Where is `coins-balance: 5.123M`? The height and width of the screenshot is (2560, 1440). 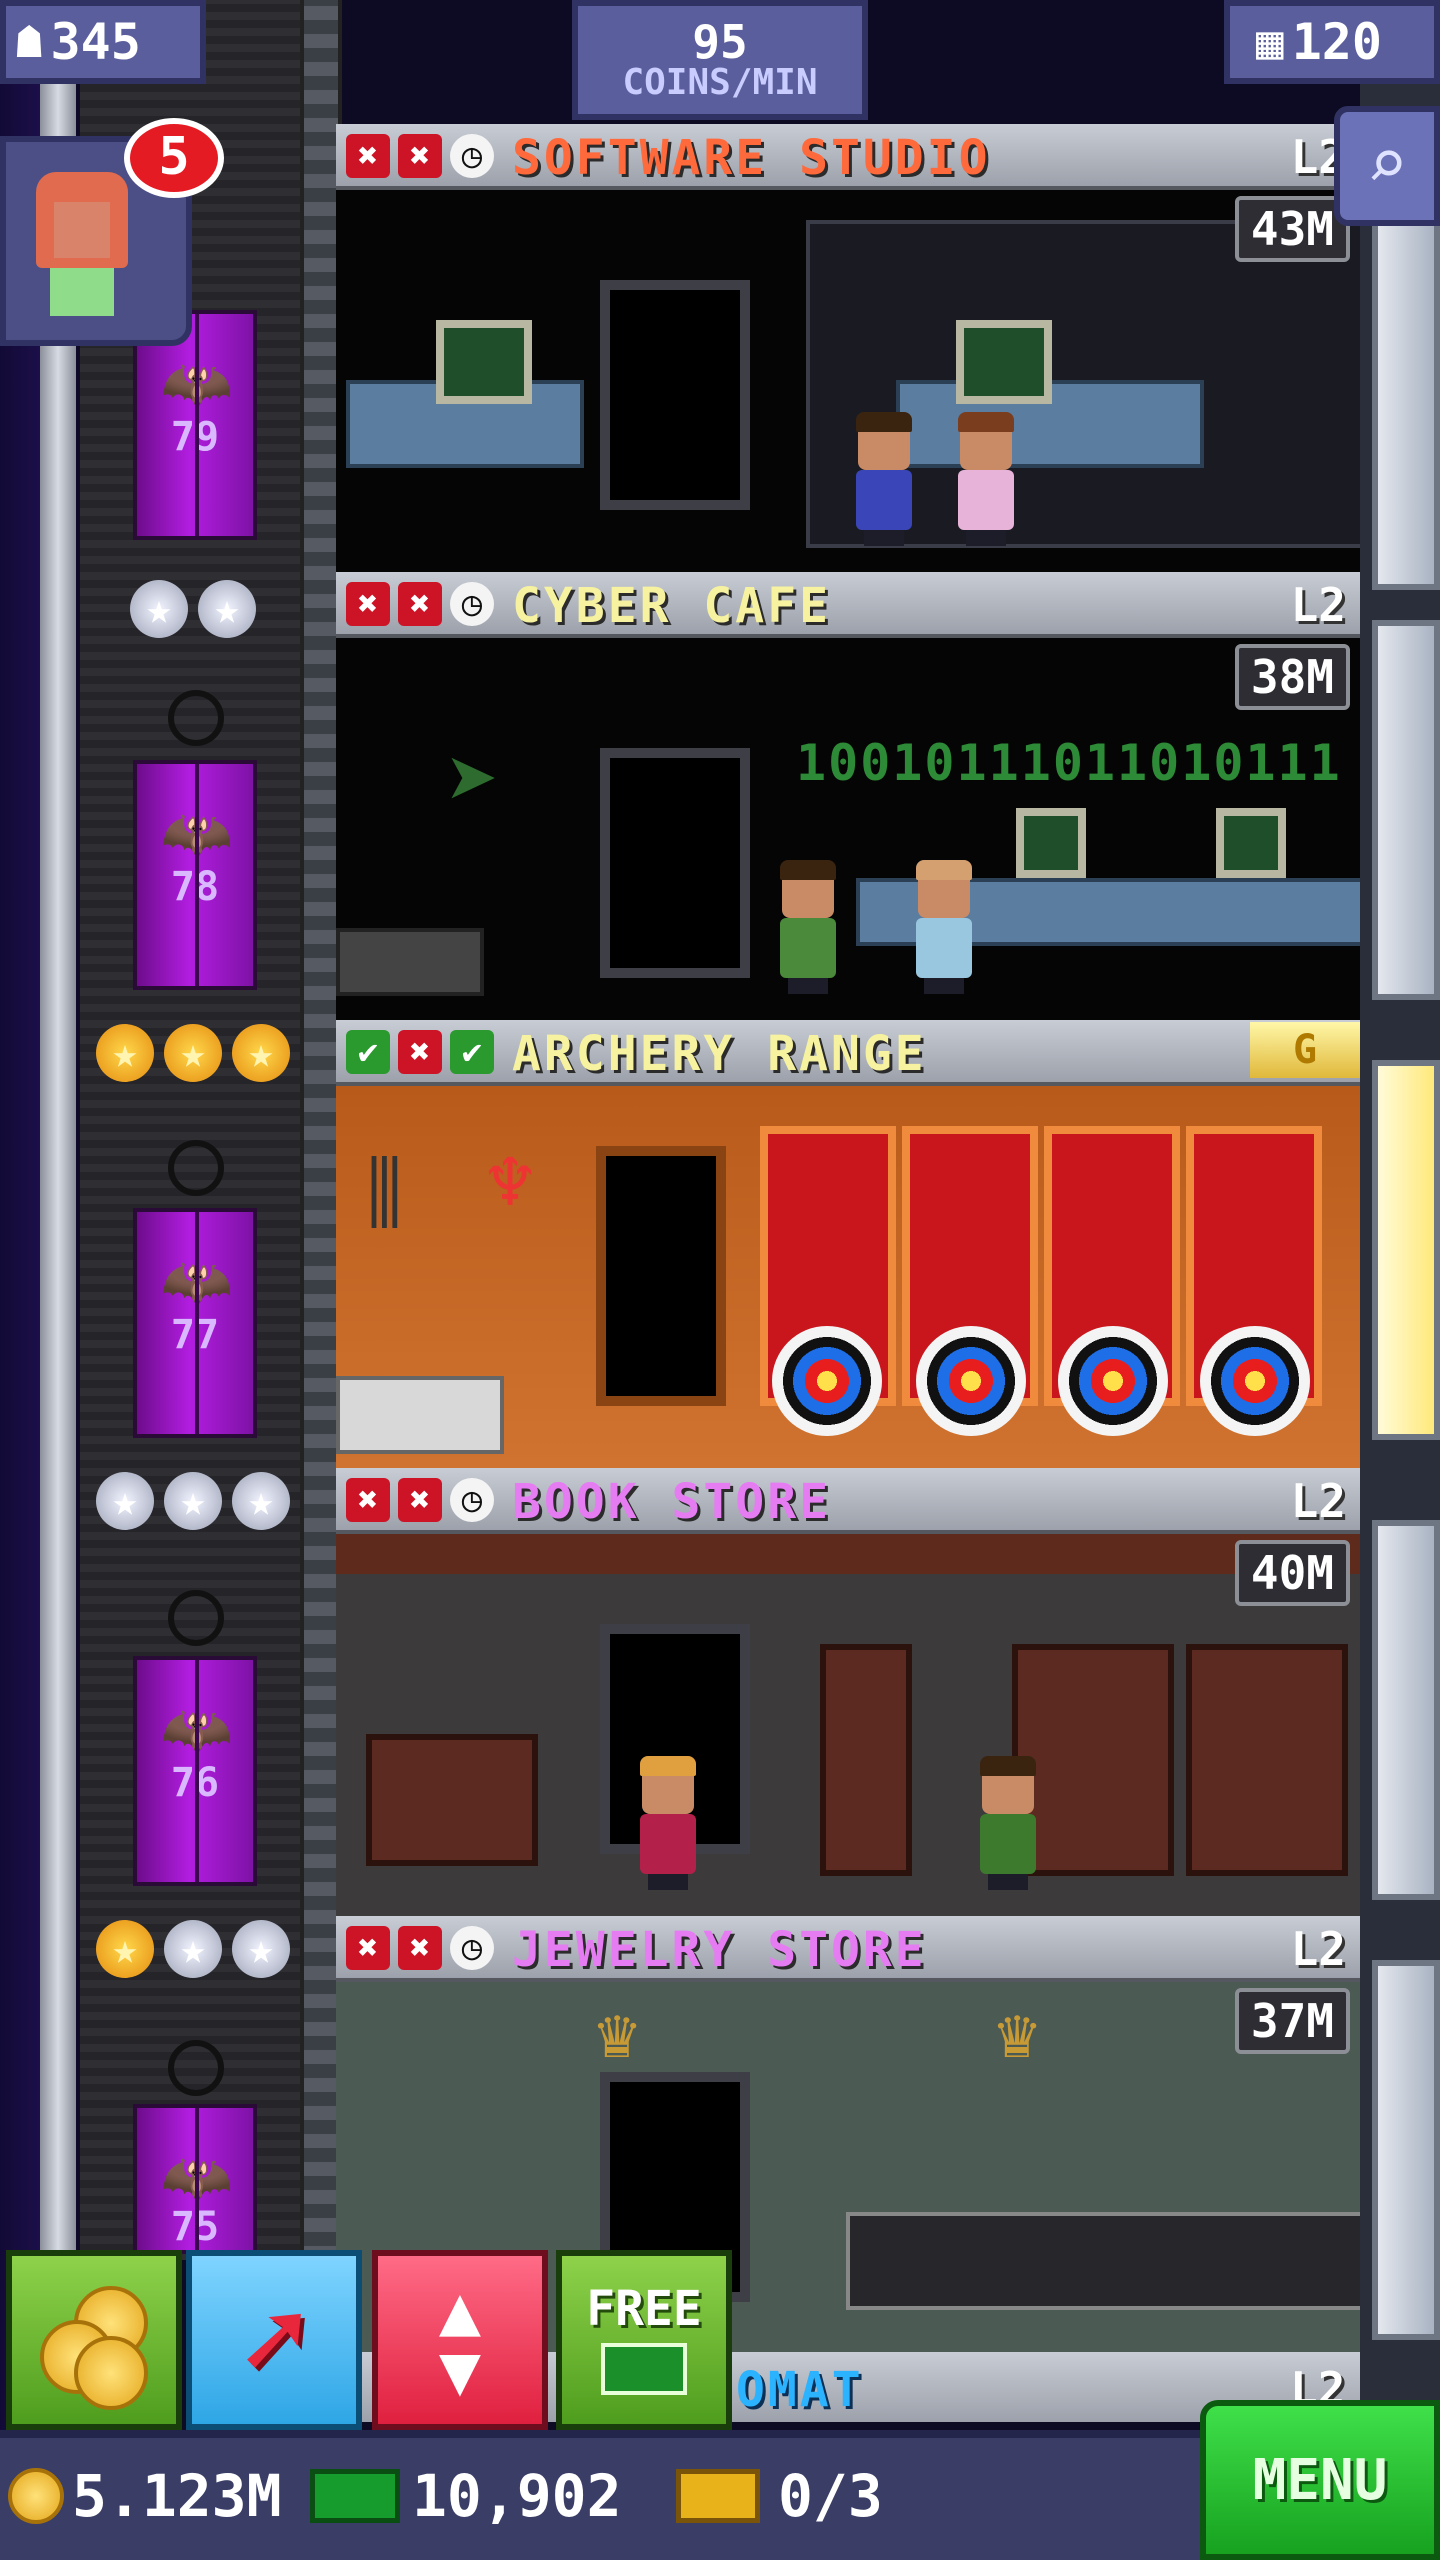 coins-balance: 5.123M is located at coordinates (145, 2496).